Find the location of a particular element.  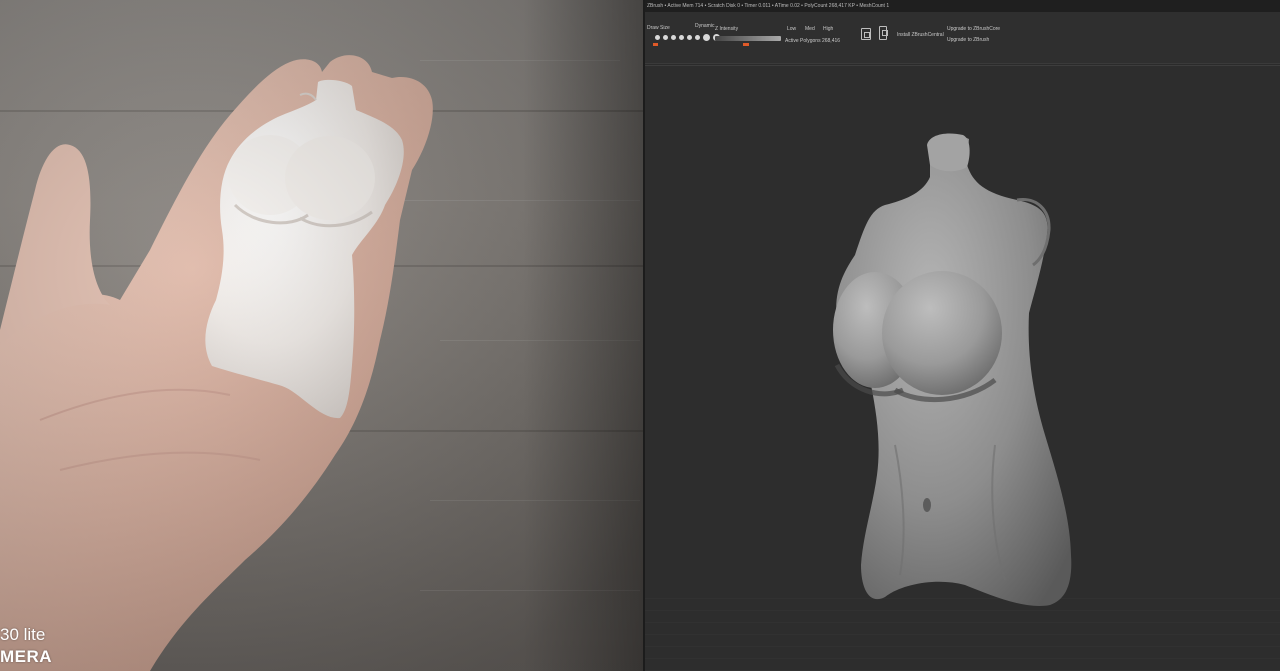

draw-size-indicator is located at coordinates (655, 44).